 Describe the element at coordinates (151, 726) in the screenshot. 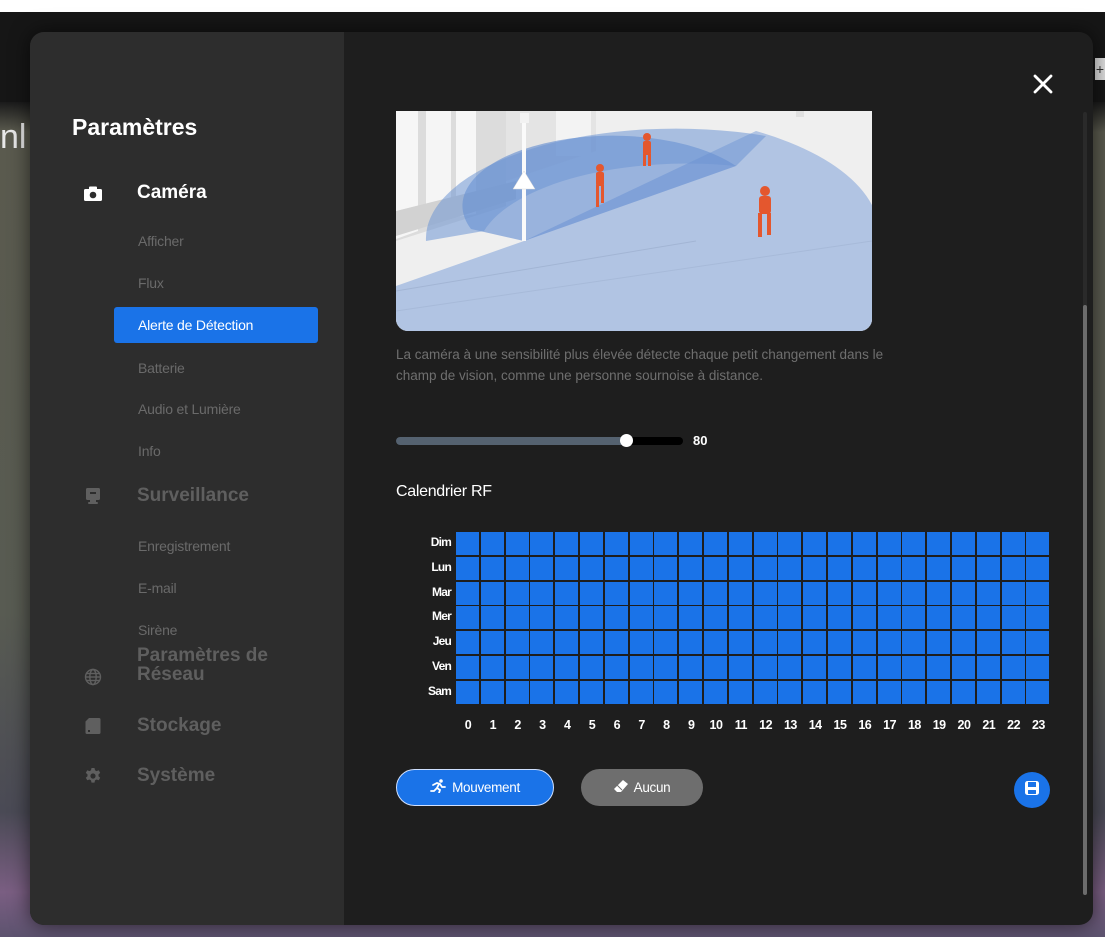

I see `sidebar-section-stockage: Stockage` at that location.